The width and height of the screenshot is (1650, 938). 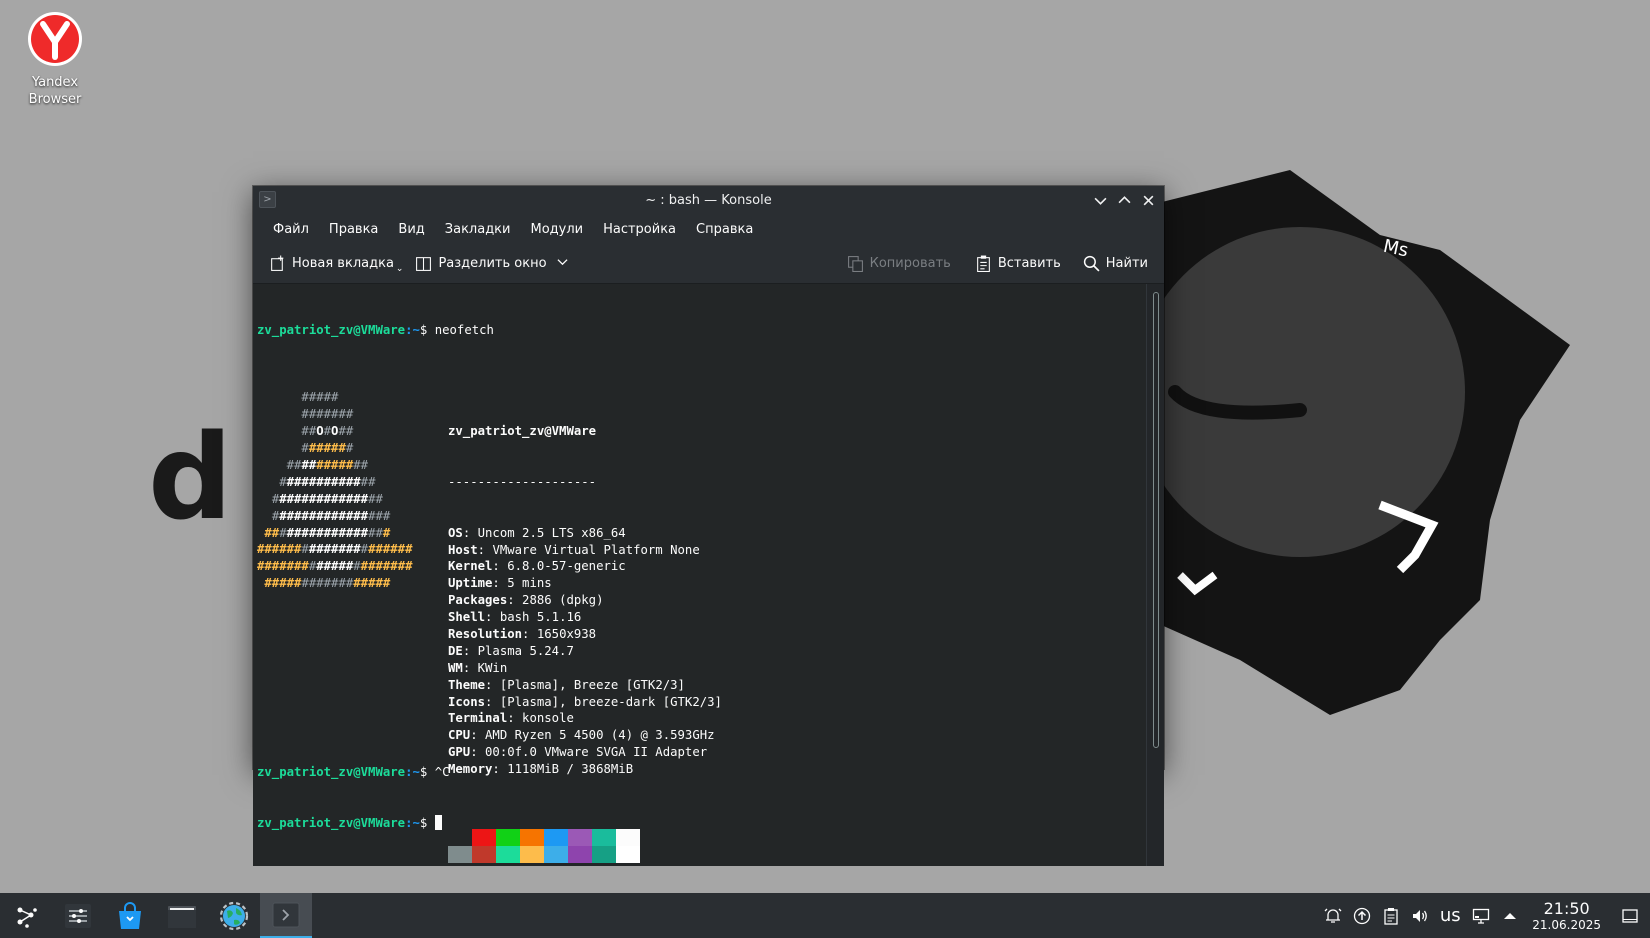 What do you see at coordinates (556, 229) in the screenshot?
I see `menu-plugins: Модули` at bounding box center [556, 229].